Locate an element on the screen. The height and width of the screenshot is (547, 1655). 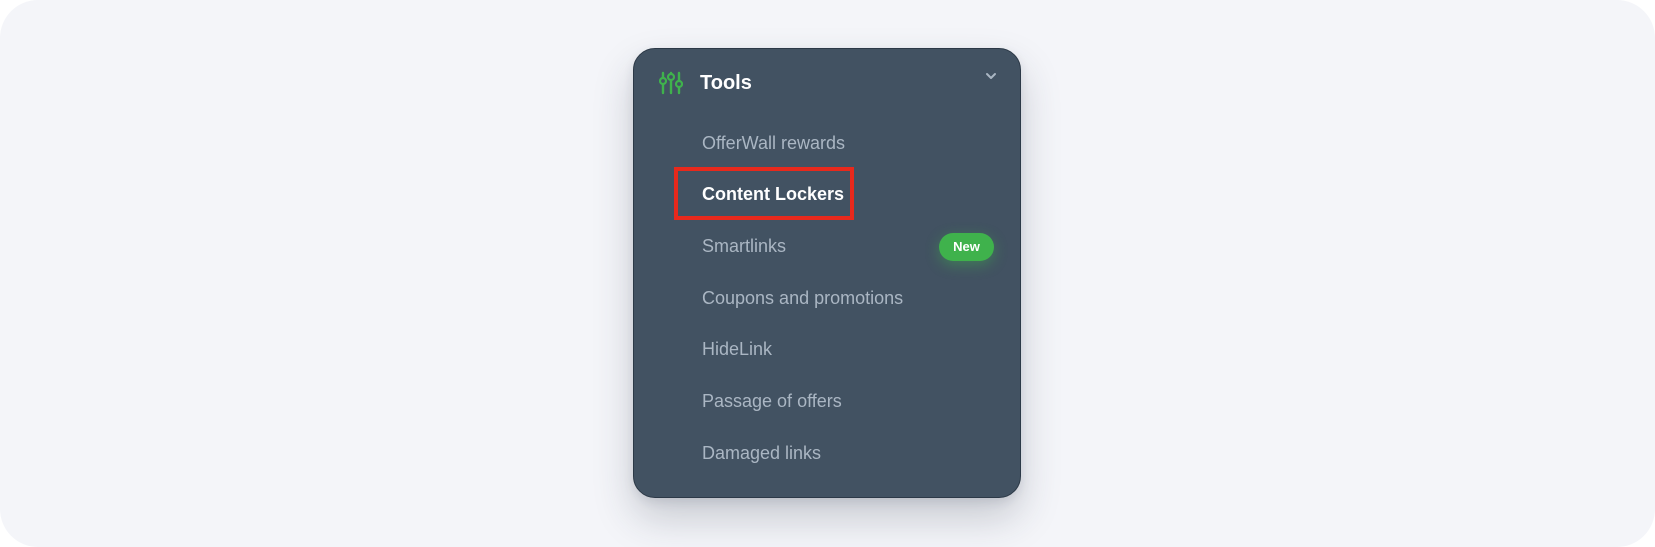
menu-item-coupons-and-promotions: Coupons and promotions is located at coordinates (802, 298).